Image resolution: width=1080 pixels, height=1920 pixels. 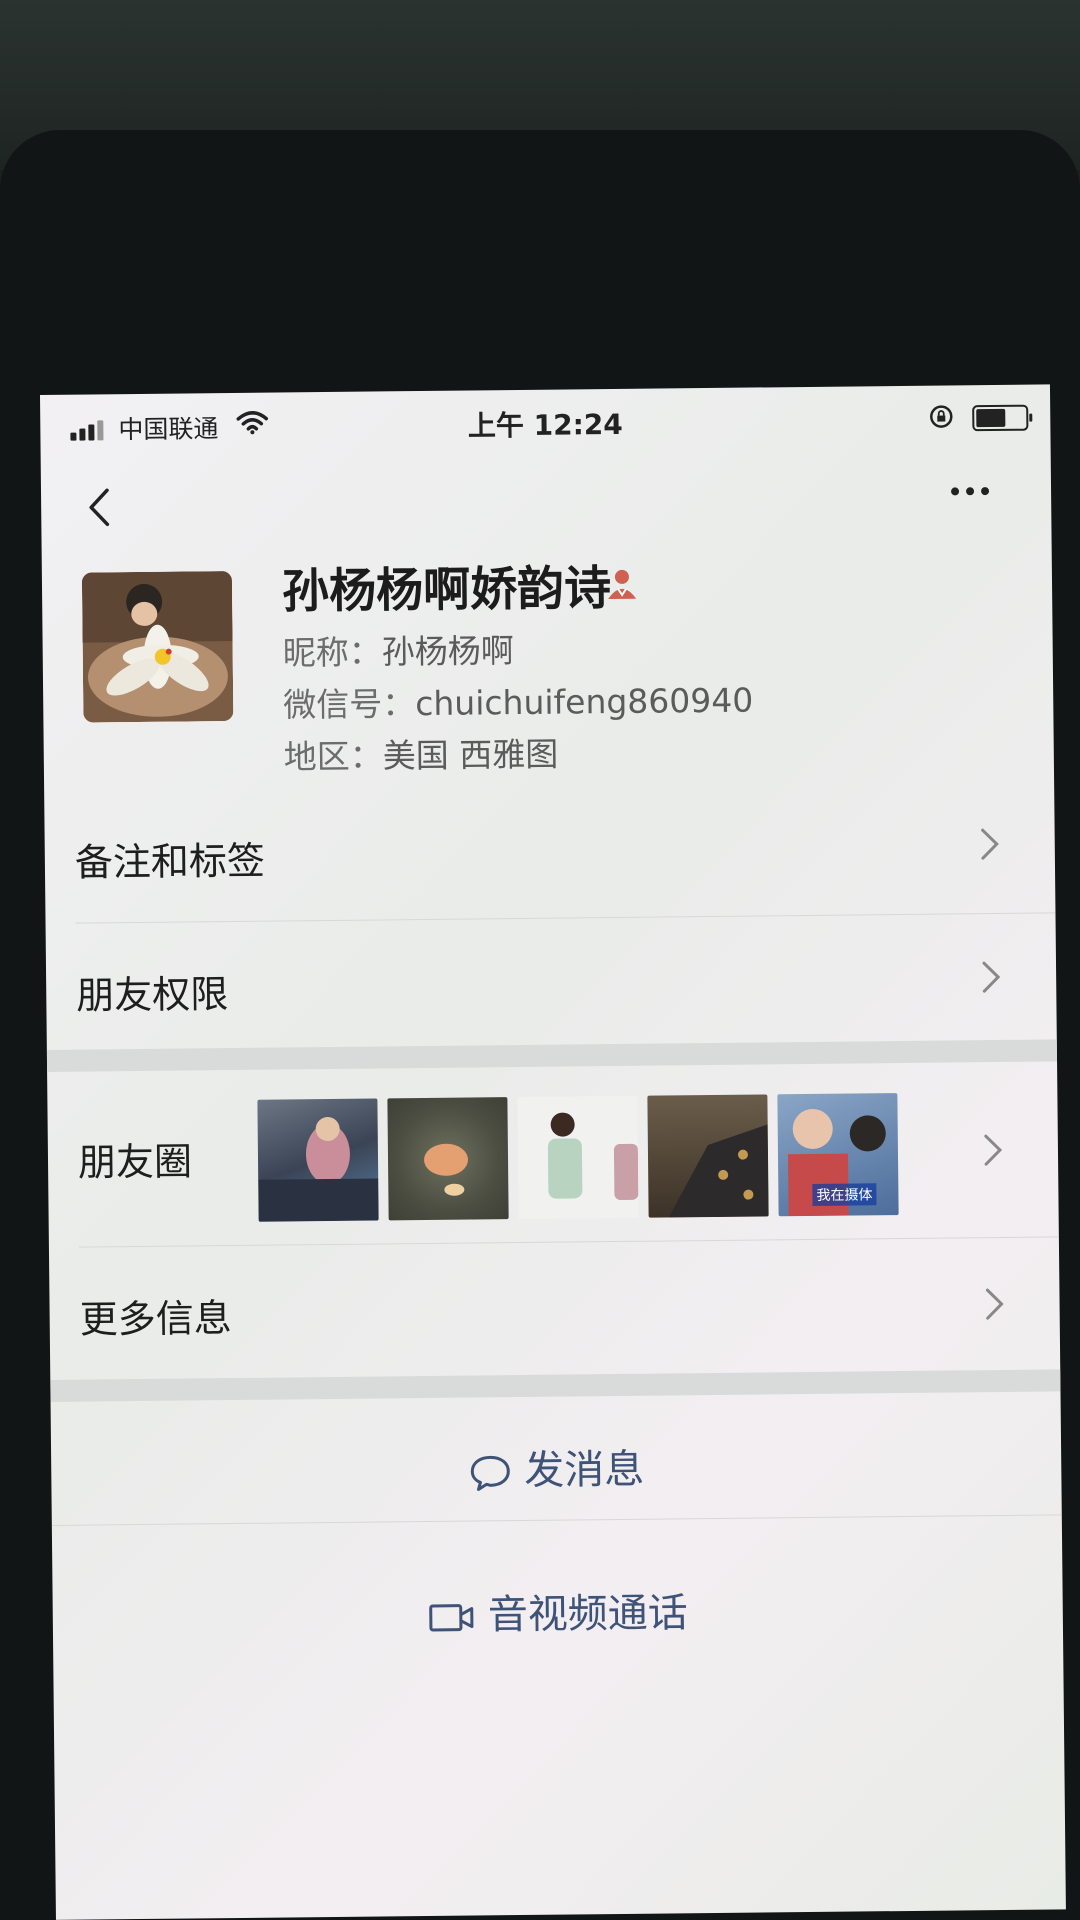 What do you see at coordinates (332, 652) in the screenshot?
I see `nickname-label: 昵称：` at bounding box center [332, 652].